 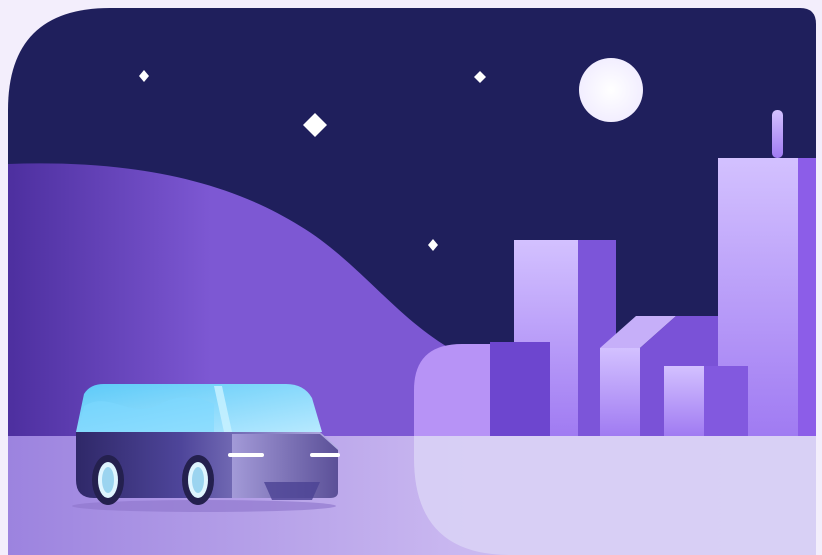 I want to click on car, so click(x=208, y=444).